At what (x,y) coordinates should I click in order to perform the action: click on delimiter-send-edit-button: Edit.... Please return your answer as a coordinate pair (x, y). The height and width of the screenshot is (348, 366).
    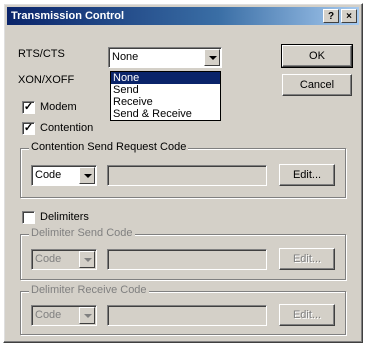
    Looking at the image, I should click on (307, 259).